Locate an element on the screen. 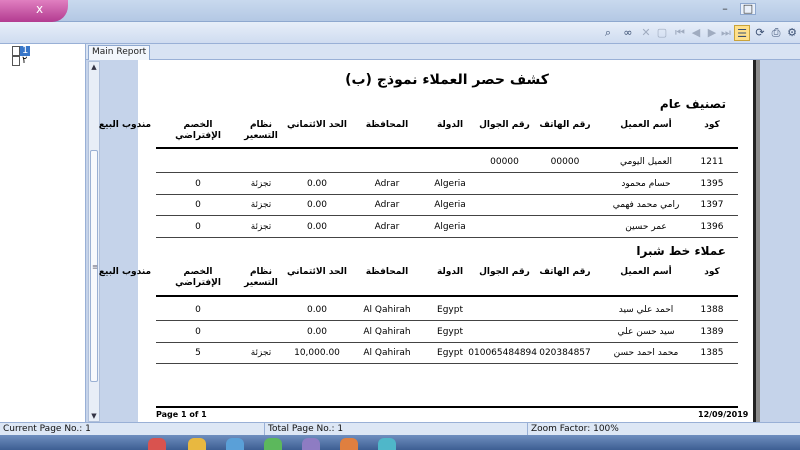  table-cell-mobile: 00000 is located at coordinates (504, 162).